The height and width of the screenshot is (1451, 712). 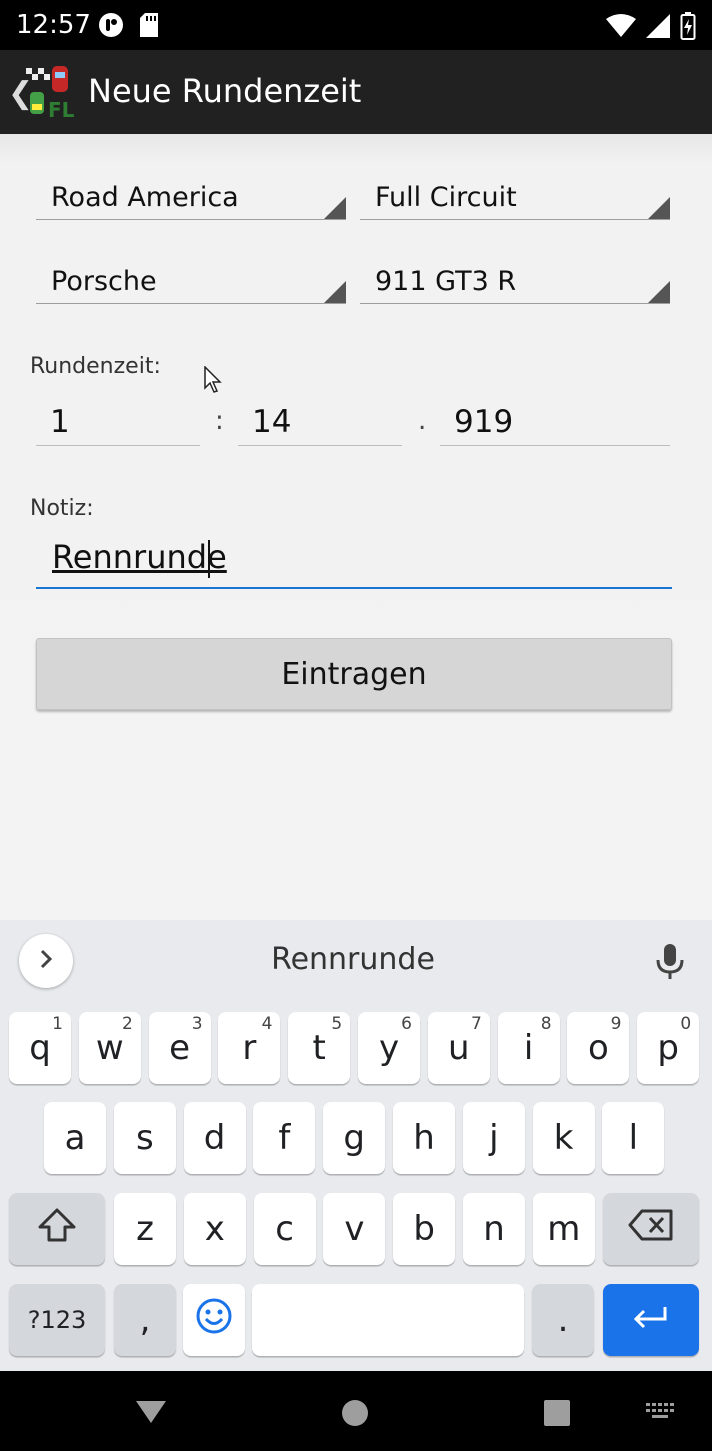 I want to click on key-i-label: i, so click(x=528, y=1048).